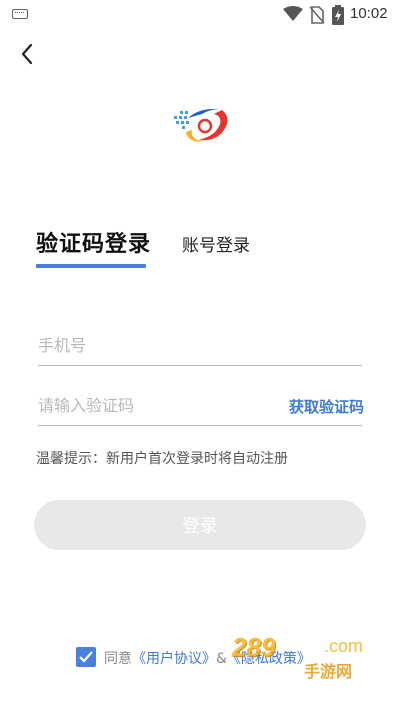  I want to click on back-button, so click(28, 54).